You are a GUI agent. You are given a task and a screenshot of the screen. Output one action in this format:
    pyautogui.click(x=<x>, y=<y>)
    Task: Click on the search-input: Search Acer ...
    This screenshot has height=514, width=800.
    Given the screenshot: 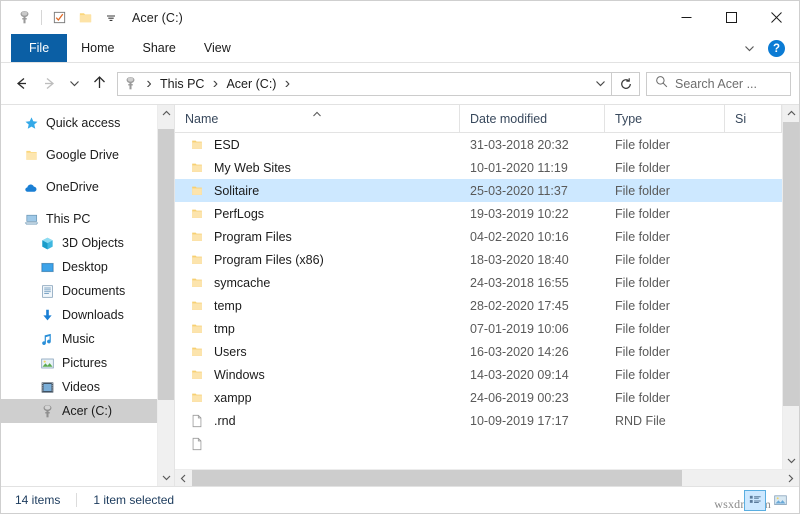 What is the action you would take?
    pyautogui.click(x=718, y=83)
    